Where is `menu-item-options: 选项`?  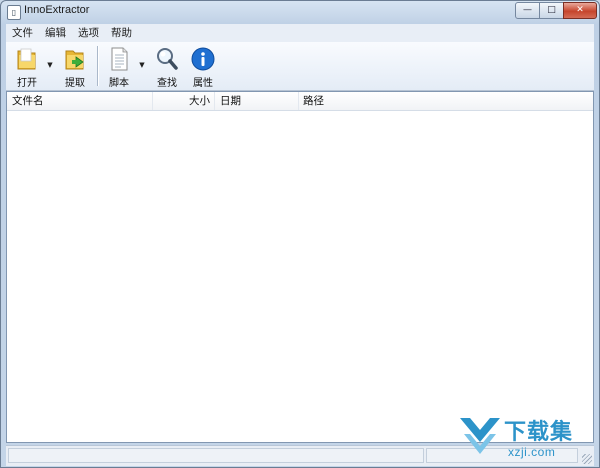 menu-item-options: 选项 is located at coordinates (88, 33).